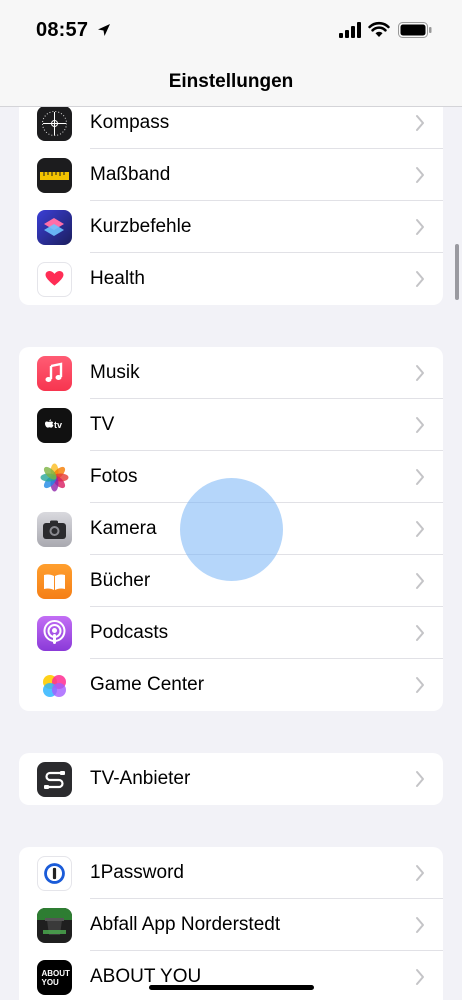  Describe the element at coordinates (231, 81) in the screenshot. I see `page-title: Einstellungen` at that location.